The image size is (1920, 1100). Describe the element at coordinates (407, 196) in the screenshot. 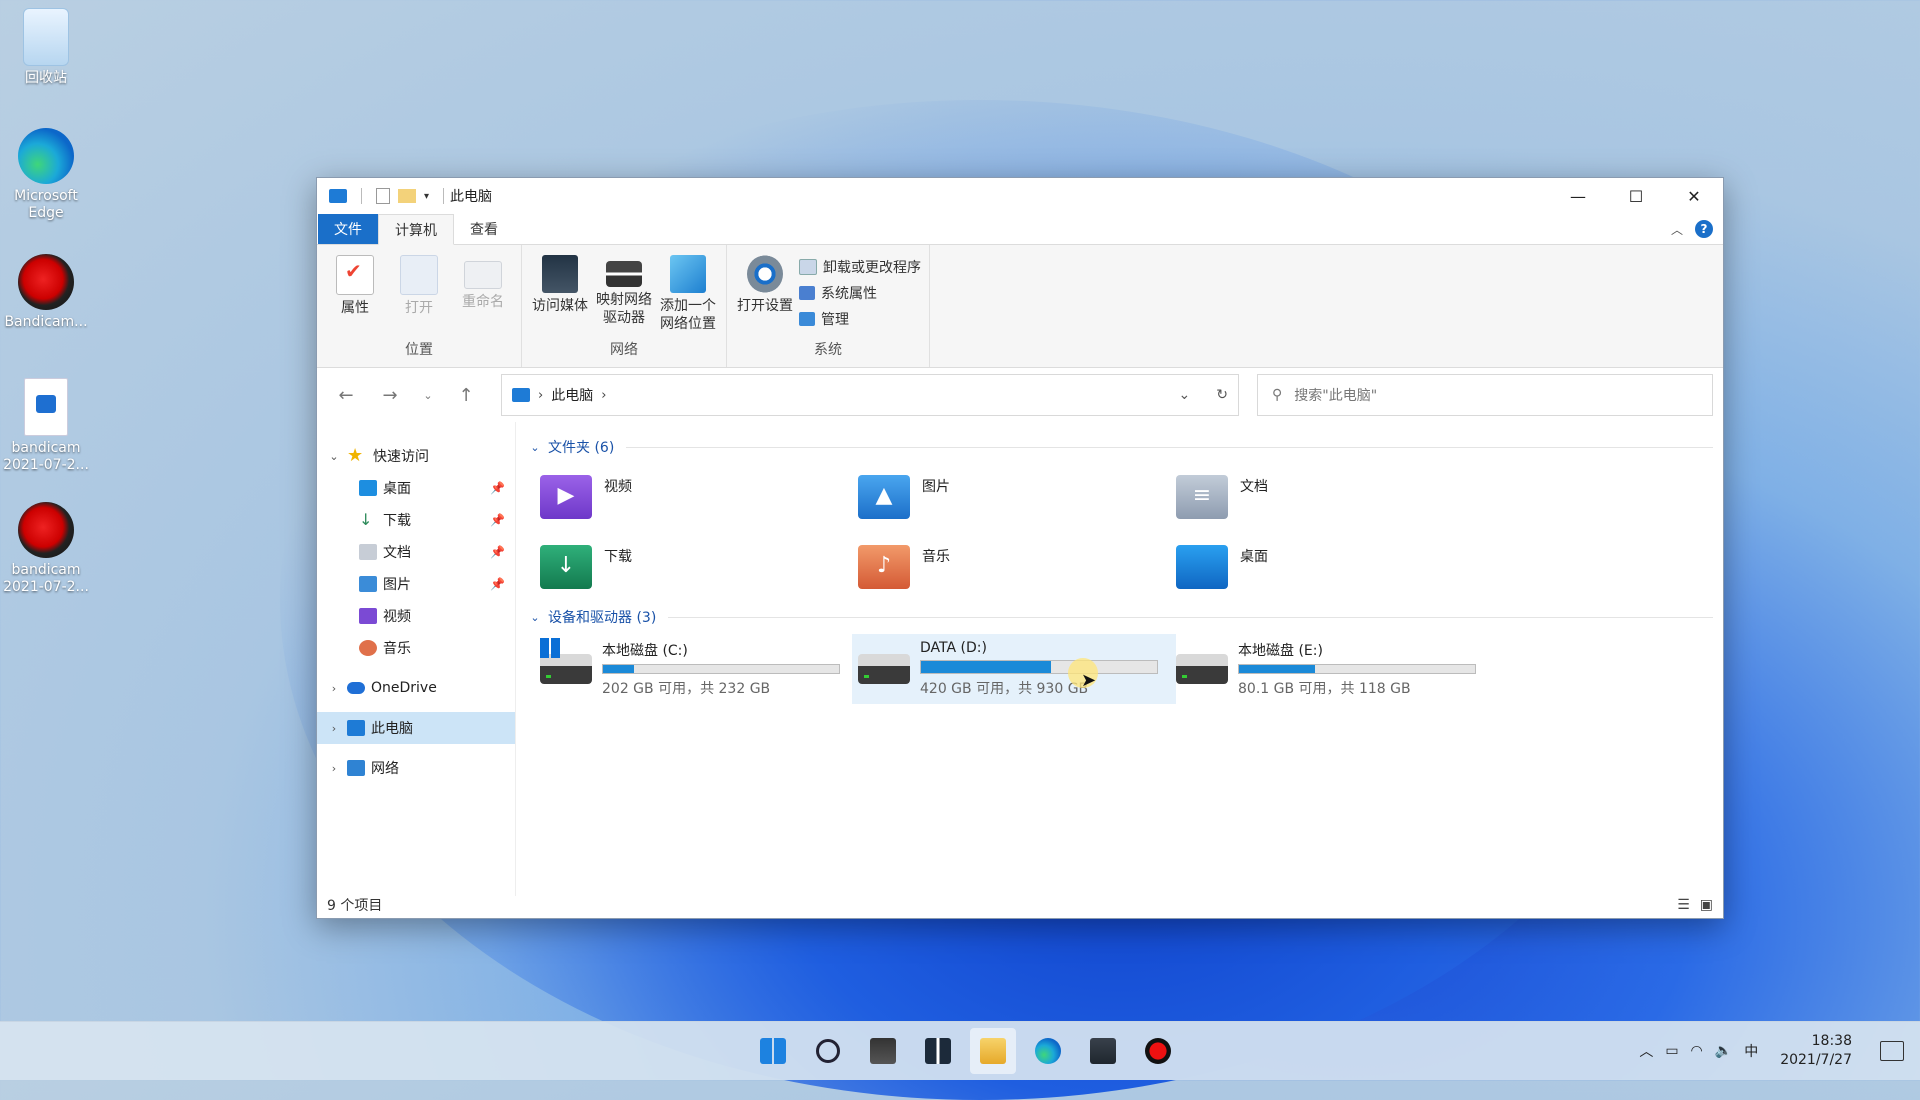

I see `new-folder-quick-icon` at that location.